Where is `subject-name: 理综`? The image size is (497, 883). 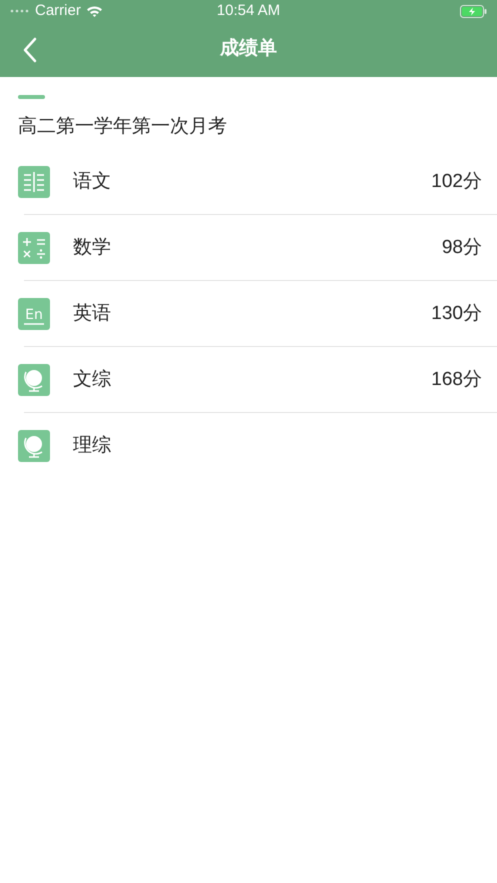 subject-name: 理综 is located at coordinates (92, 446).